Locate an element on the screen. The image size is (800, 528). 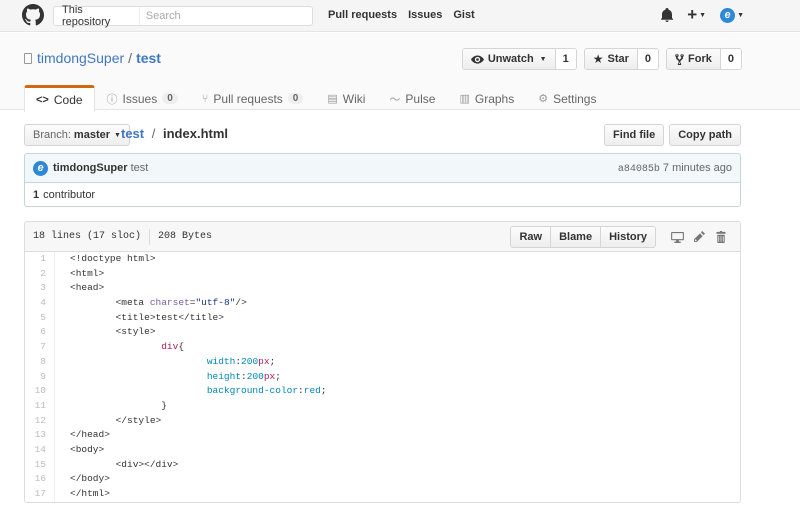
pr-icon: ⑂ is located at coordinates (205, 98).